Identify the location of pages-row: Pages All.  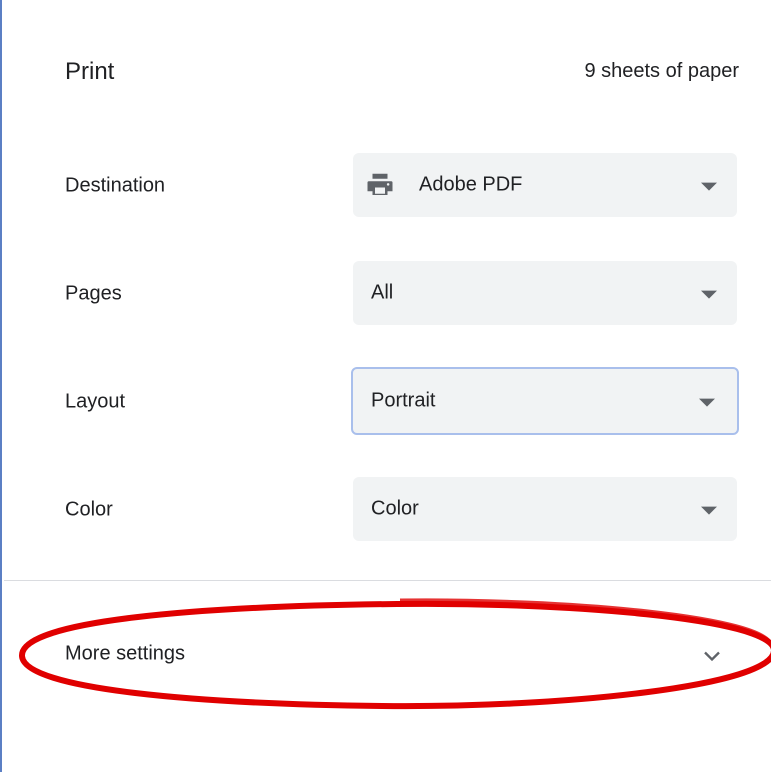
(402, 294).